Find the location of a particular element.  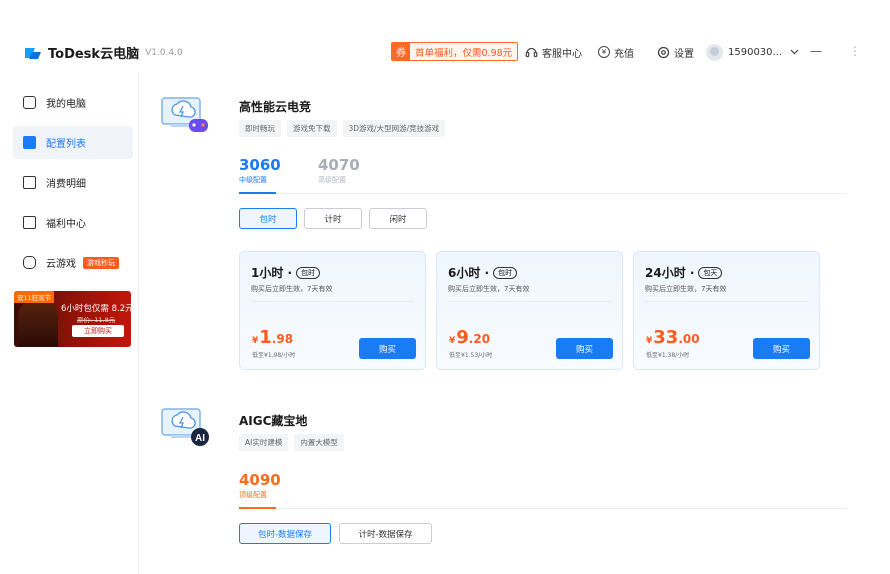

section-tags: 即时畅玩 游戏免下载 3D游戏/大型网游/竞技游戏 is located at coordinates (342, 128).